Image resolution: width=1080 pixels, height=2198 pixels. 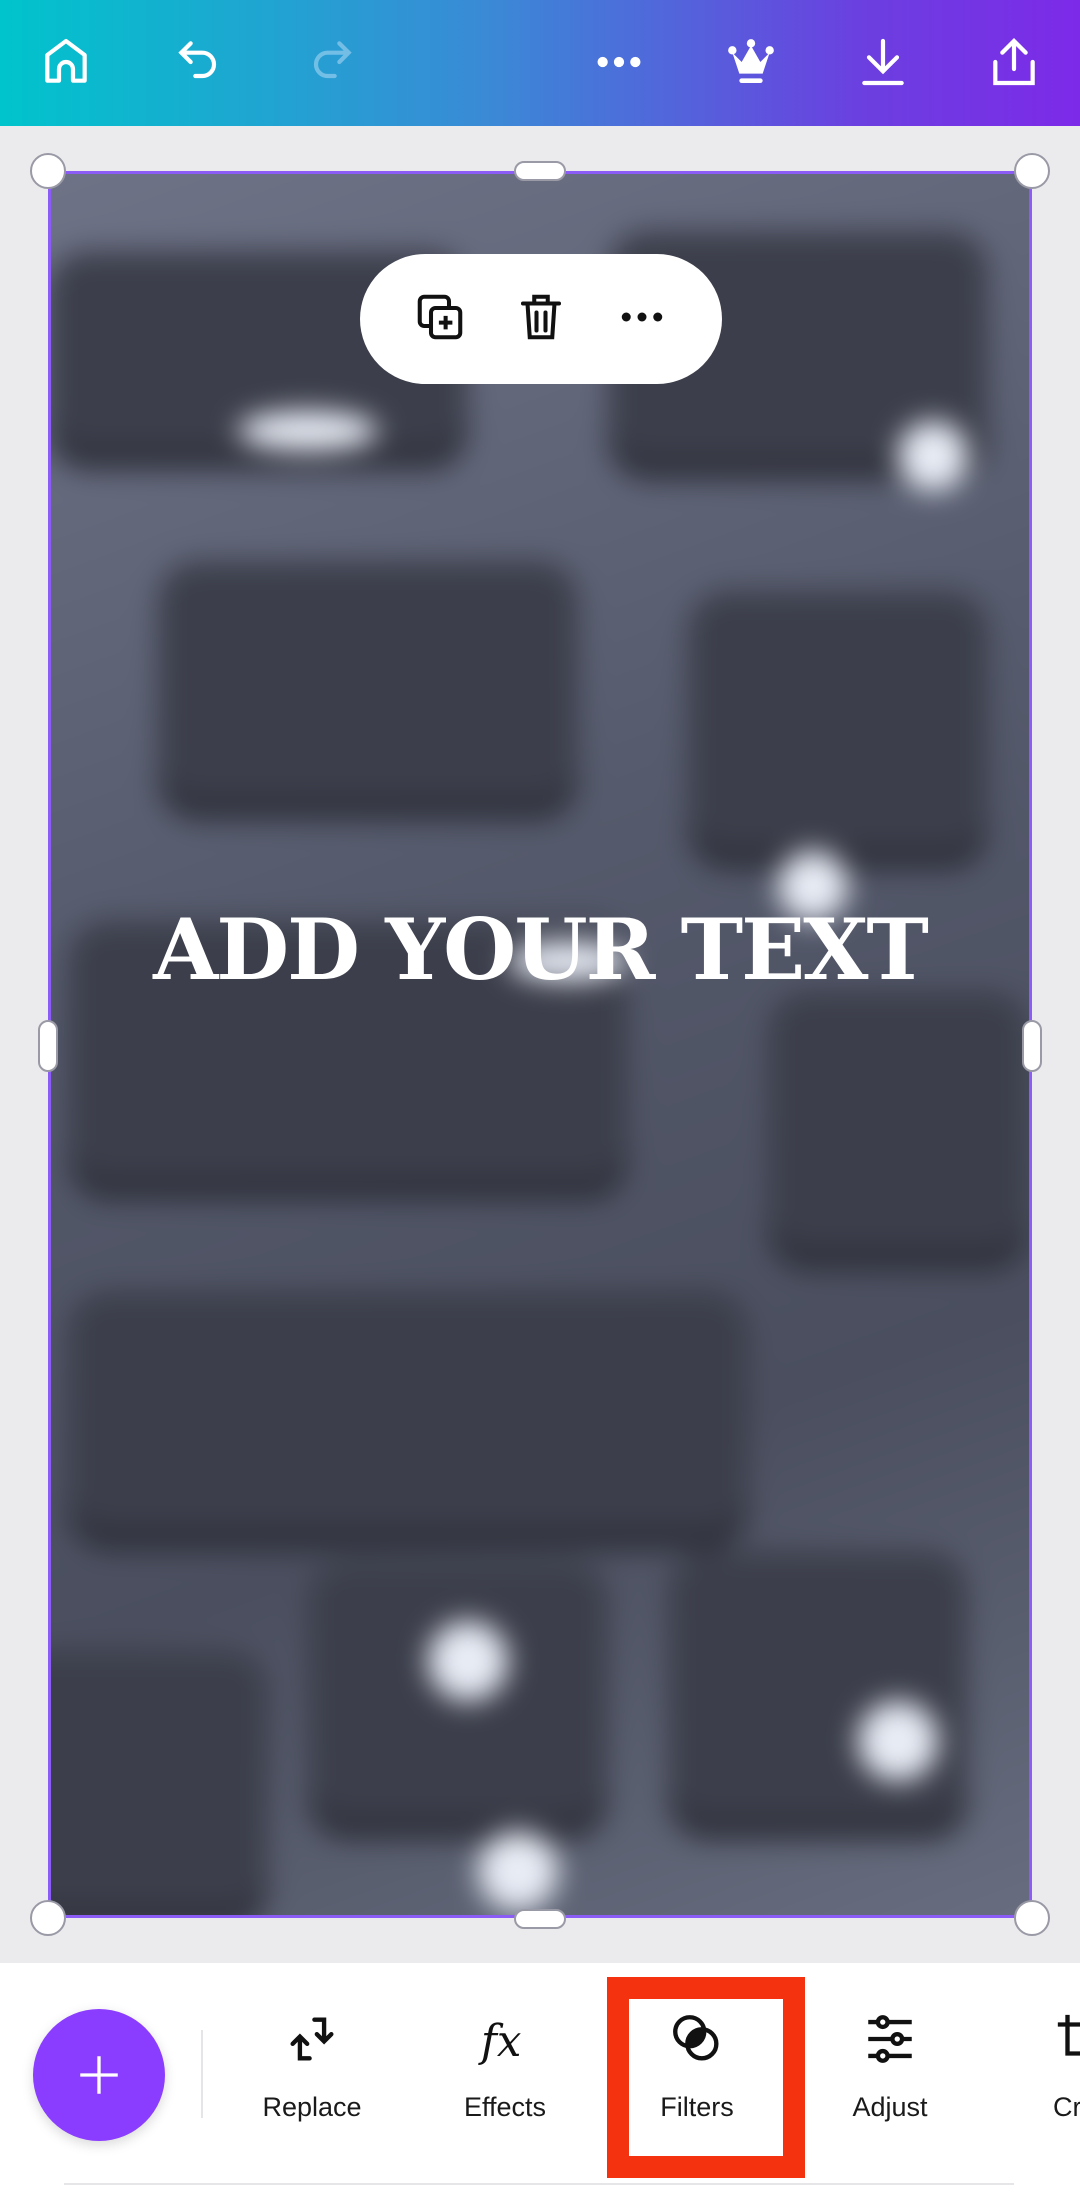 What do you see at coordinates (48, 171) in the screenshot?
I see `resize-handle-top-left` at bounding box center [48, 171].